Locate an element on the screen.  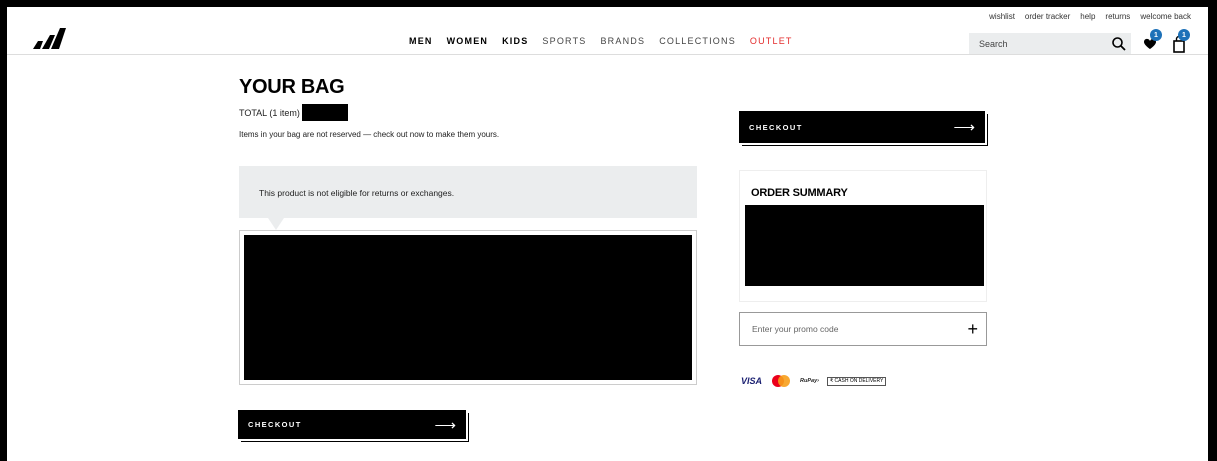
checkout-button-bottom: CHECKOUT ⟶ is located at coordinates (352, 424).